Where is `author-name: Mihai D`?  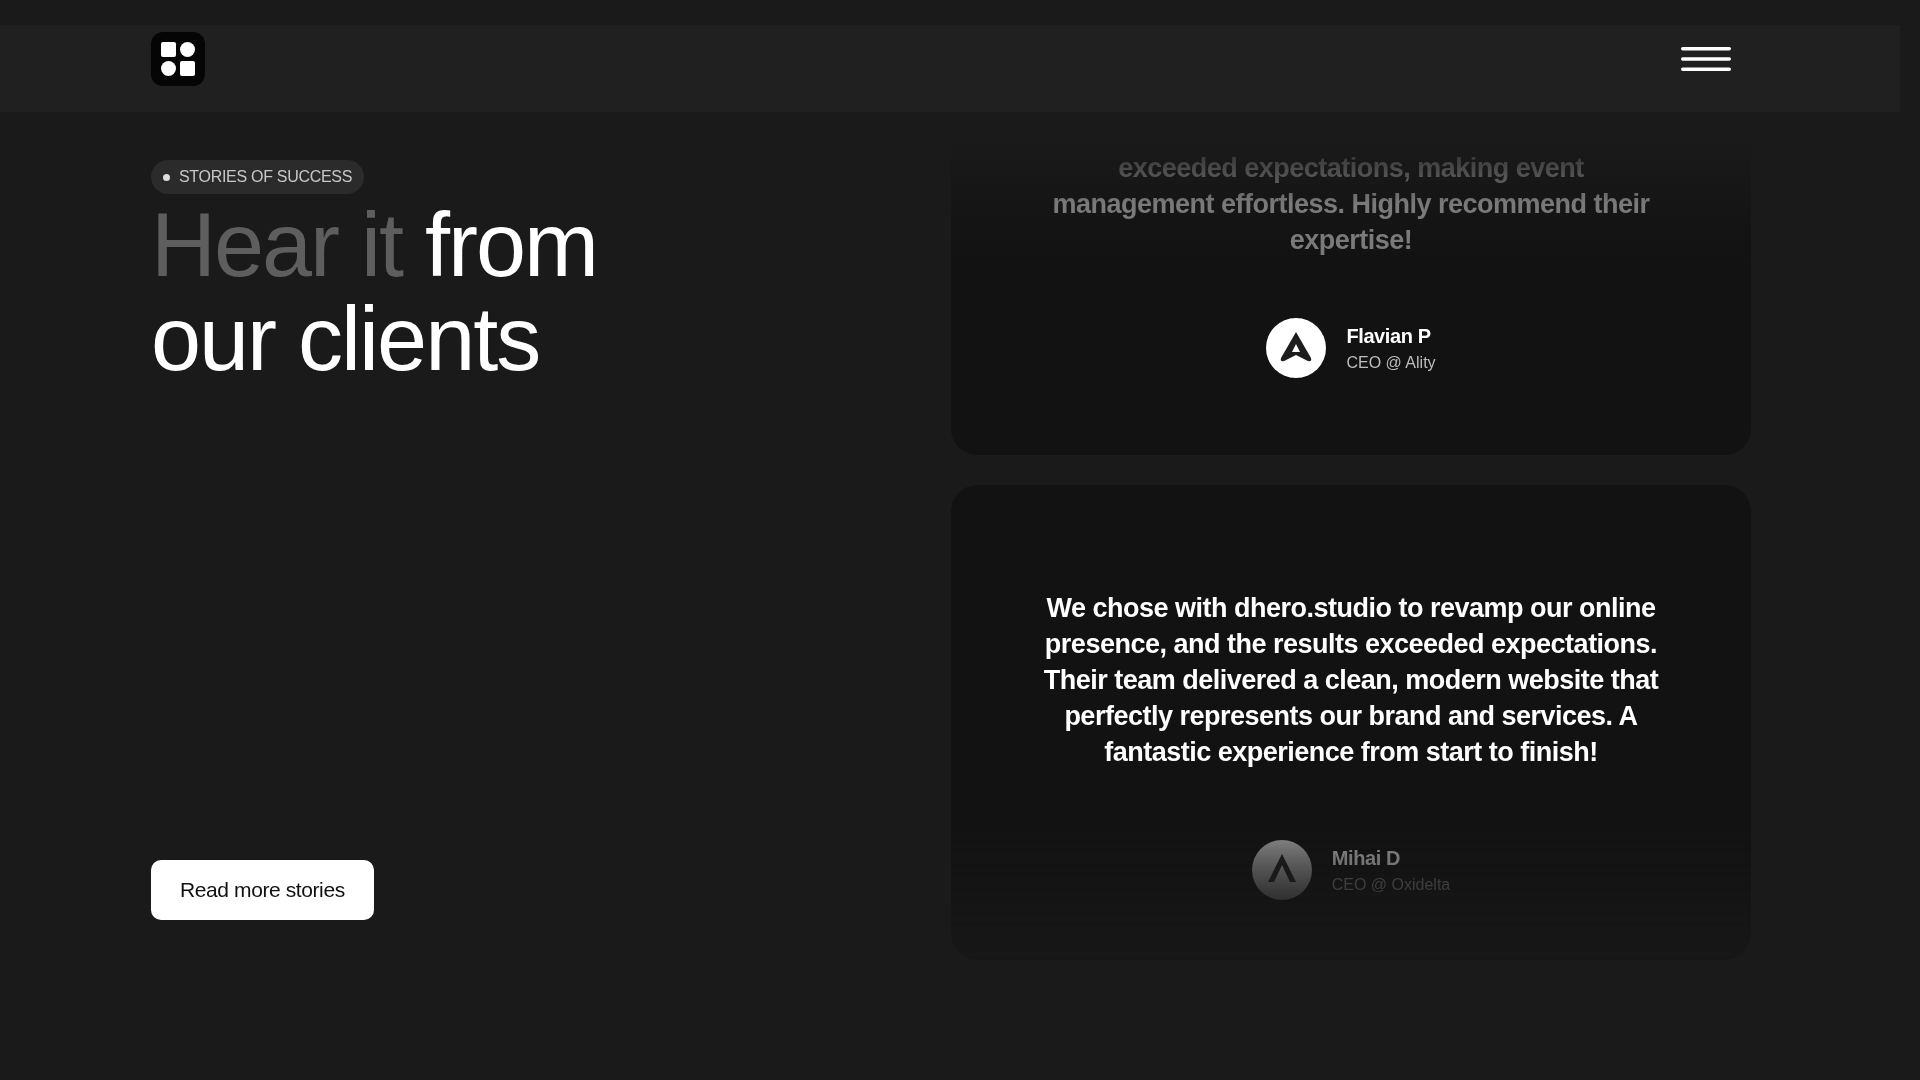
author-name: Mihai D is located at coordinates (1366, 858).